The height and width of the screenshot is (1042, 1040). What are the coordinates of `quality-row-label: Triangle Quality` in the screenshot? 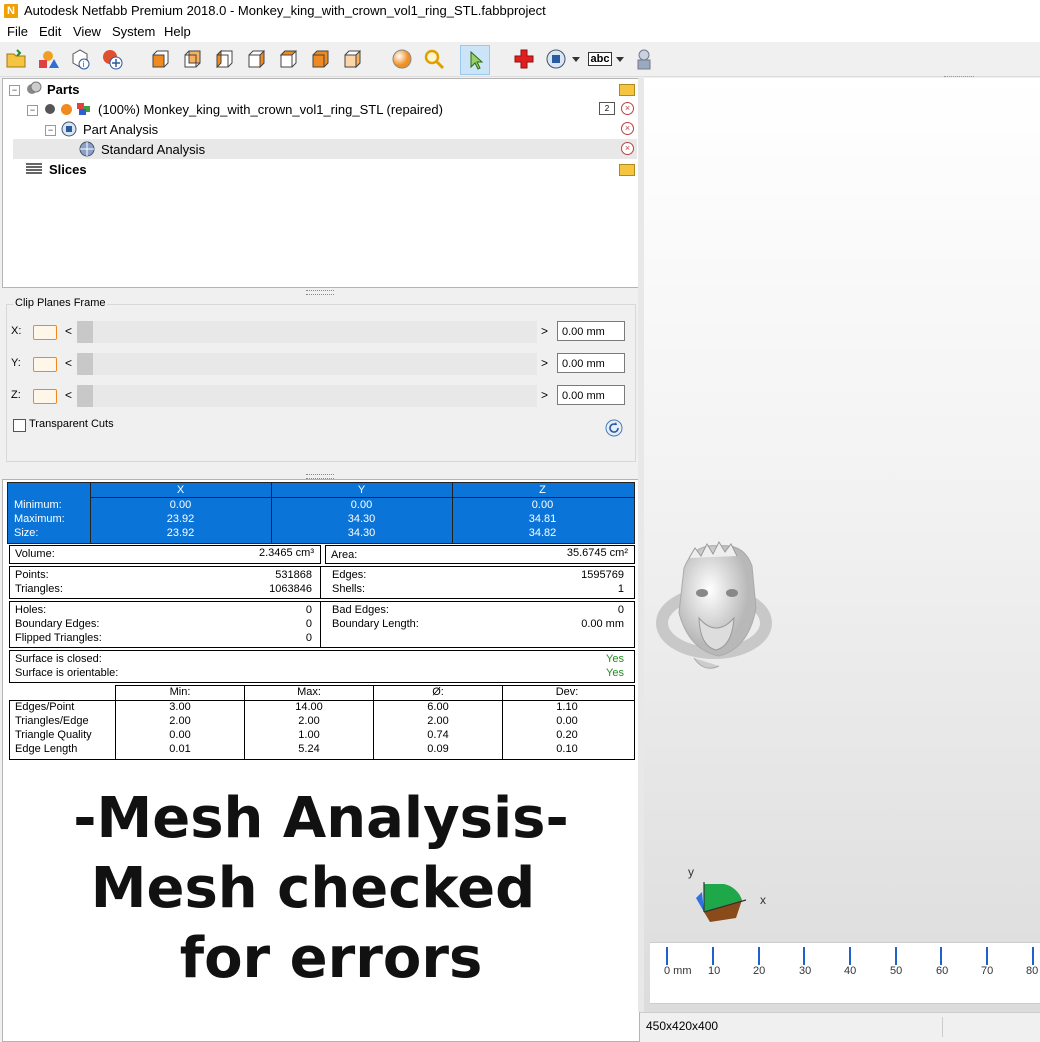 It's located at (53, 735).